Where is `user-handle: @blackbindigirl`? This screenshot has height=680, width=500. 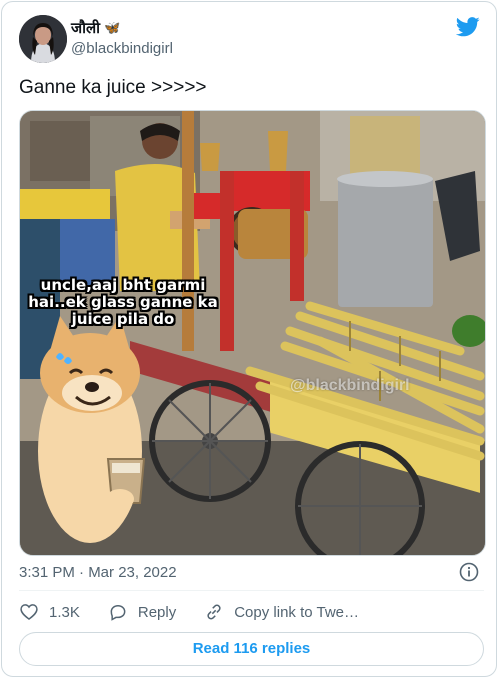
user-handle: @blackbindigirl is located at coordinates (122, 48).